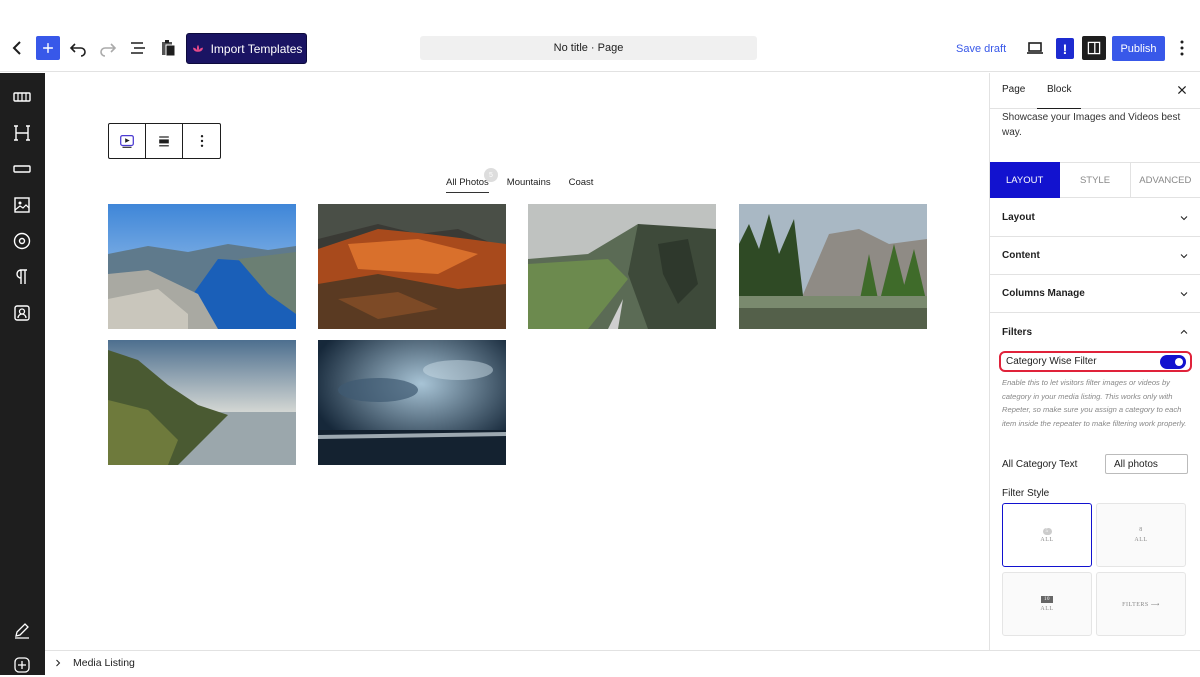 The image size is (1200, 677). What do you see at coordinates (528, 182) in the screenshot?
I see `filter-label: Mountains` at bounding box center [528, 182].